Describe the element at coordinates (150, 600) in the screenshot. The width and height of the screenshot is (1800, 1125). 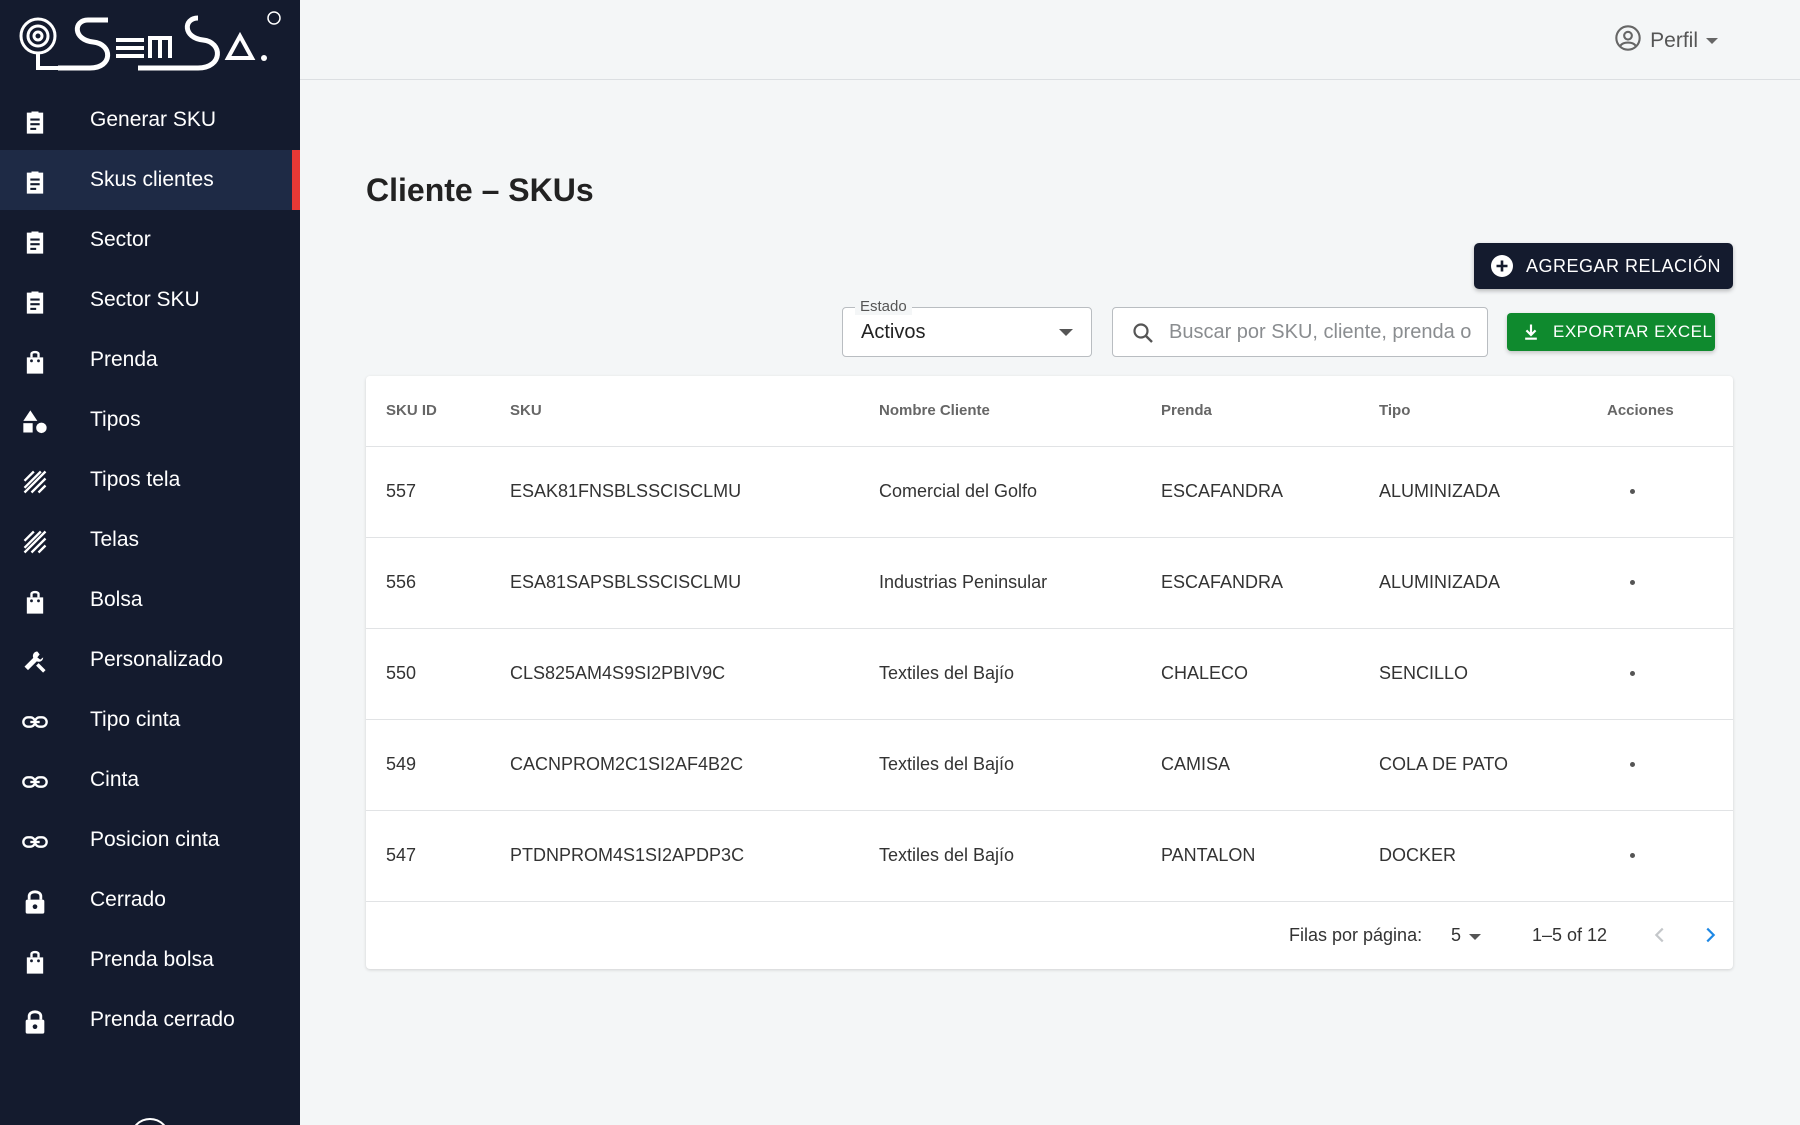
I see `sidebar-item-bolsa: Bolsa` at that location.